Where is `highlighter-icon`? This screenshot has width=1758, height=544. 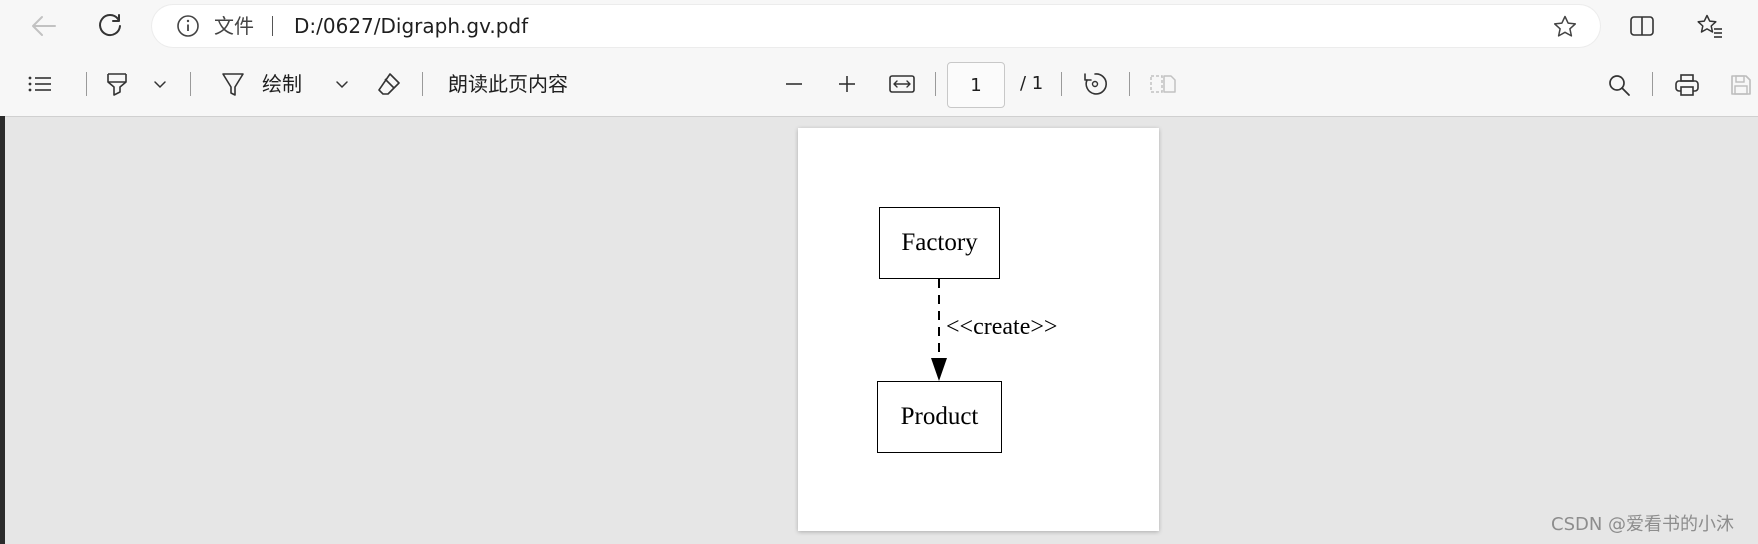 highlighter-icon is located at coordinates (117, 84).